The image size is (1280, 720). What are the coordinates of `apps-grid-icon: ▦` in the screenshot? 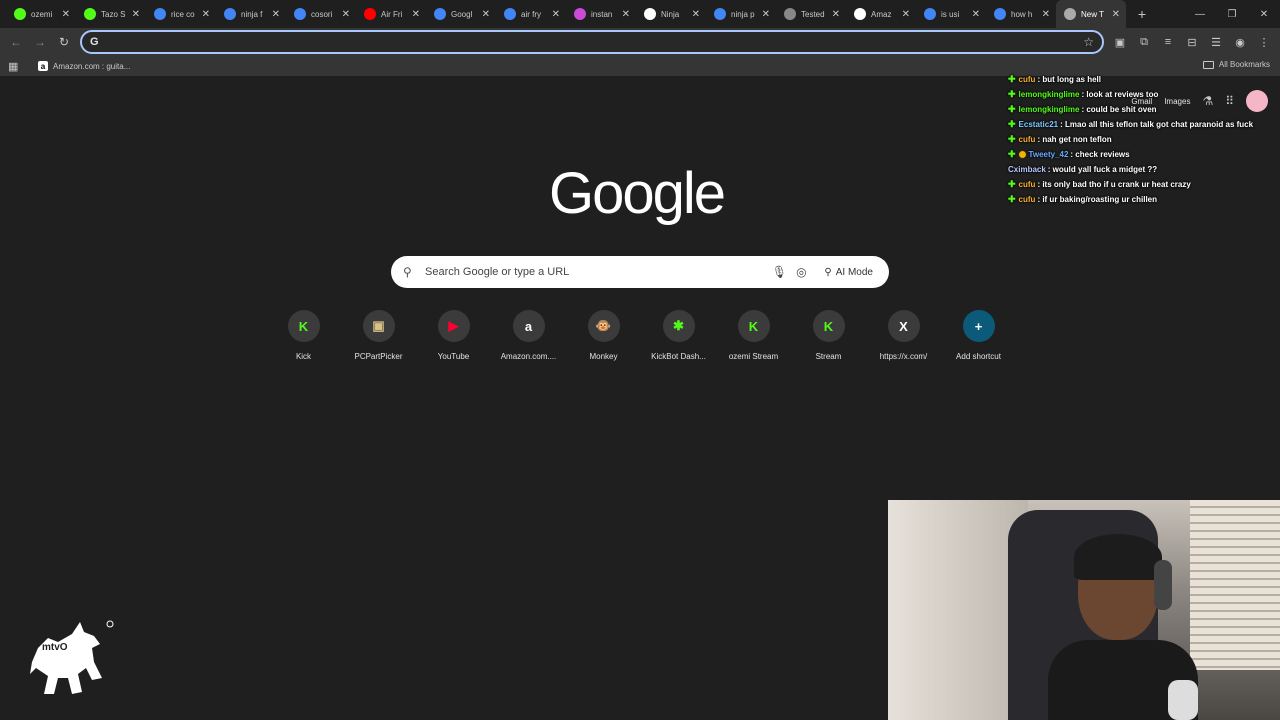 It's located at (15, 66).